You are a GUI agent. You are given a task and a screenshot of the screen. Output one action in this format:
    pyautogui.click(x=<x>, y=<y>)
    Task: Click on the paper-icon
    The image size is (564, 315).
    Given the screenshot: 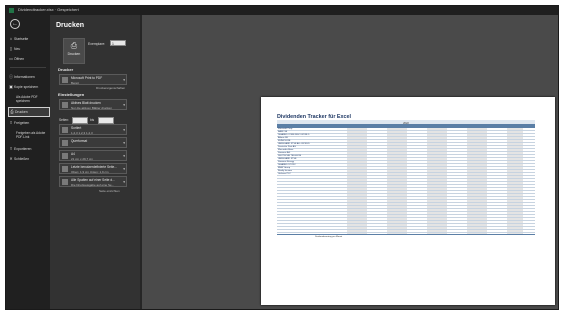 What is the action you would take?
    pyautogui.click(x=65, y=156)
    